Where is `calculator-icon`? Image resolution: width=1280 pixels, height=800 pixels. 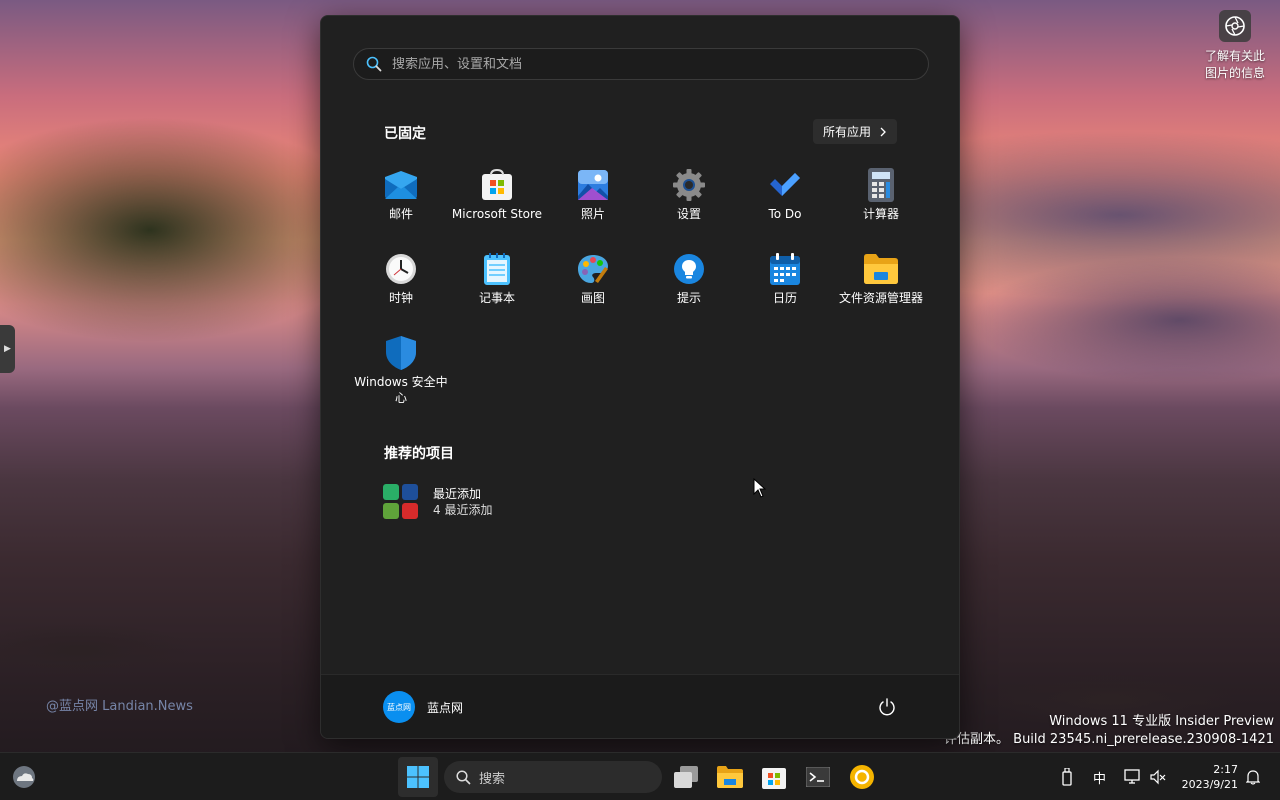 calculator-icon is located at coordinates (881, 185).